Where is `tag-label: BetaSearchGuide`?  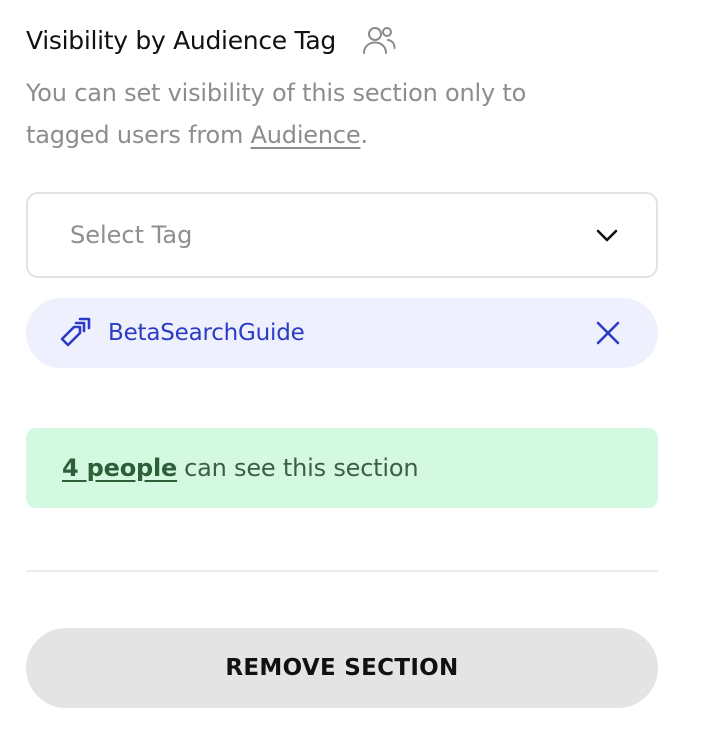 tag-label: BetaSearchGuide is located at coordinates (206, 333).